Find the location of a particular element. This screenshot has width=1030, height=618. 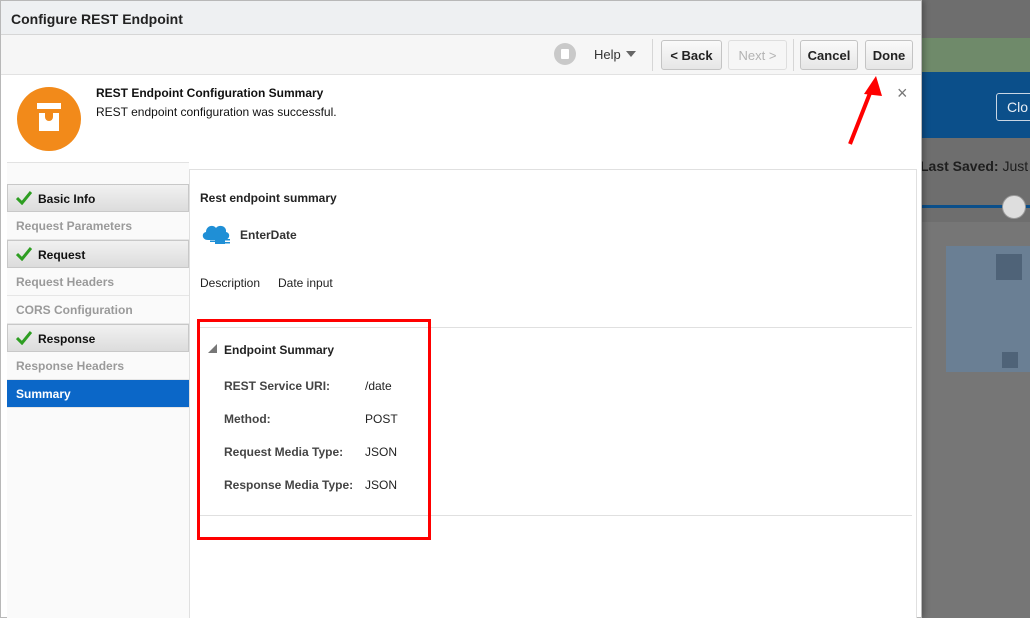

background-slider-knob is located at coordinates (1014, 207).